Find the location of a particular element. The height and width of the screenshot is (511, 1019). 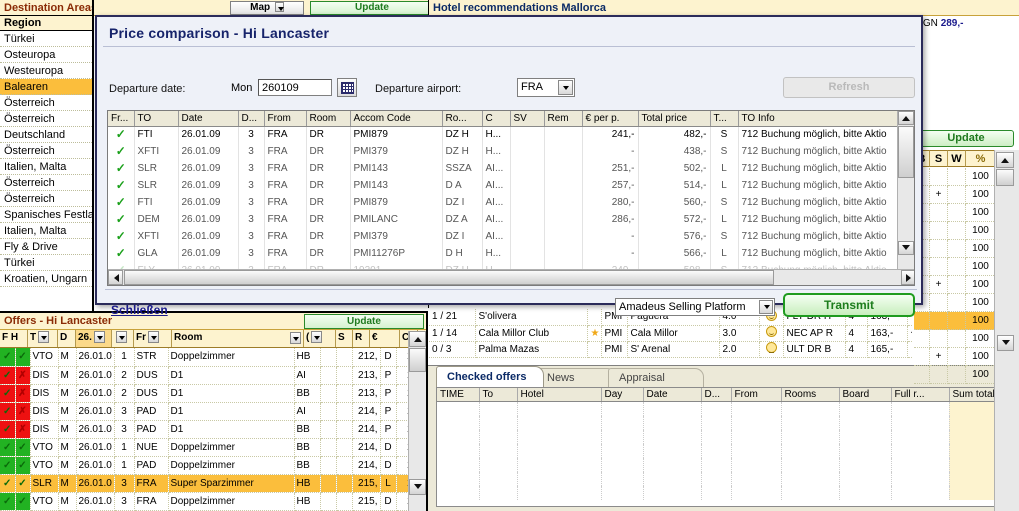

tab-news: News is located at coordinates (576, 377).